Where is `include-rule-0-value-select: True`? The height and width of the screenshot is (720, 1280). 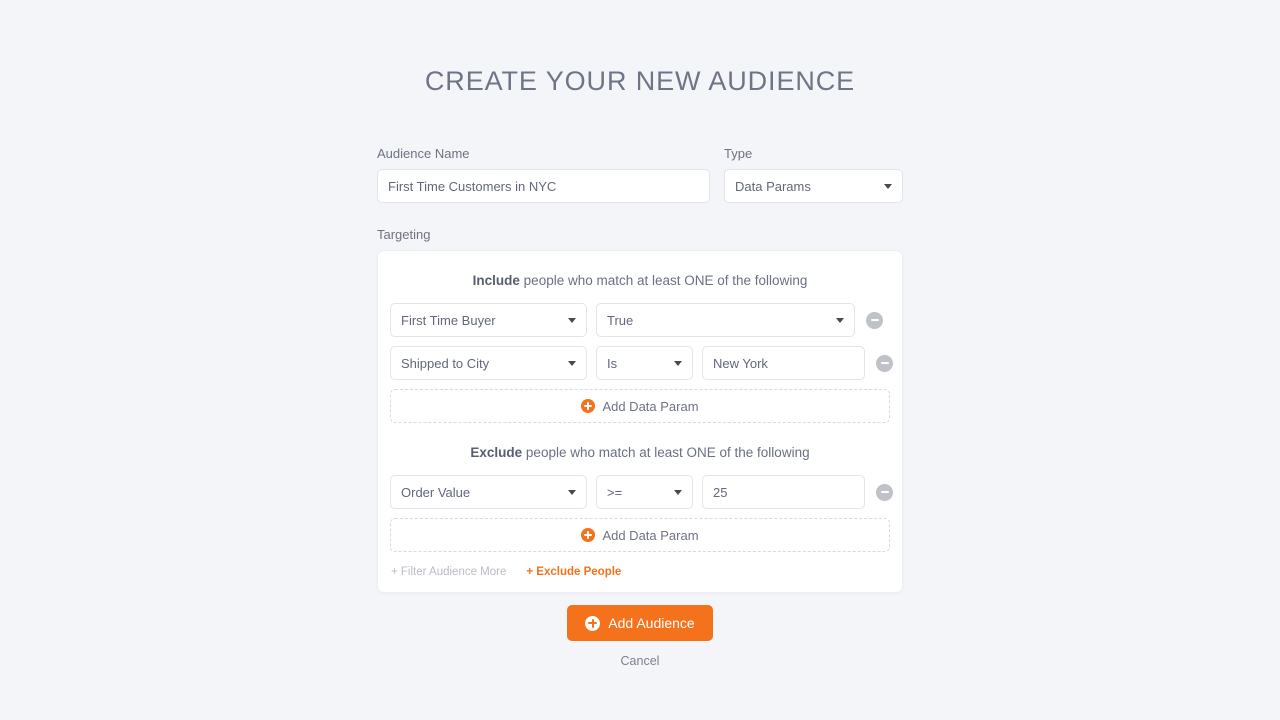 include-rule-0-value-select: True is located at coordinates (725, 320).